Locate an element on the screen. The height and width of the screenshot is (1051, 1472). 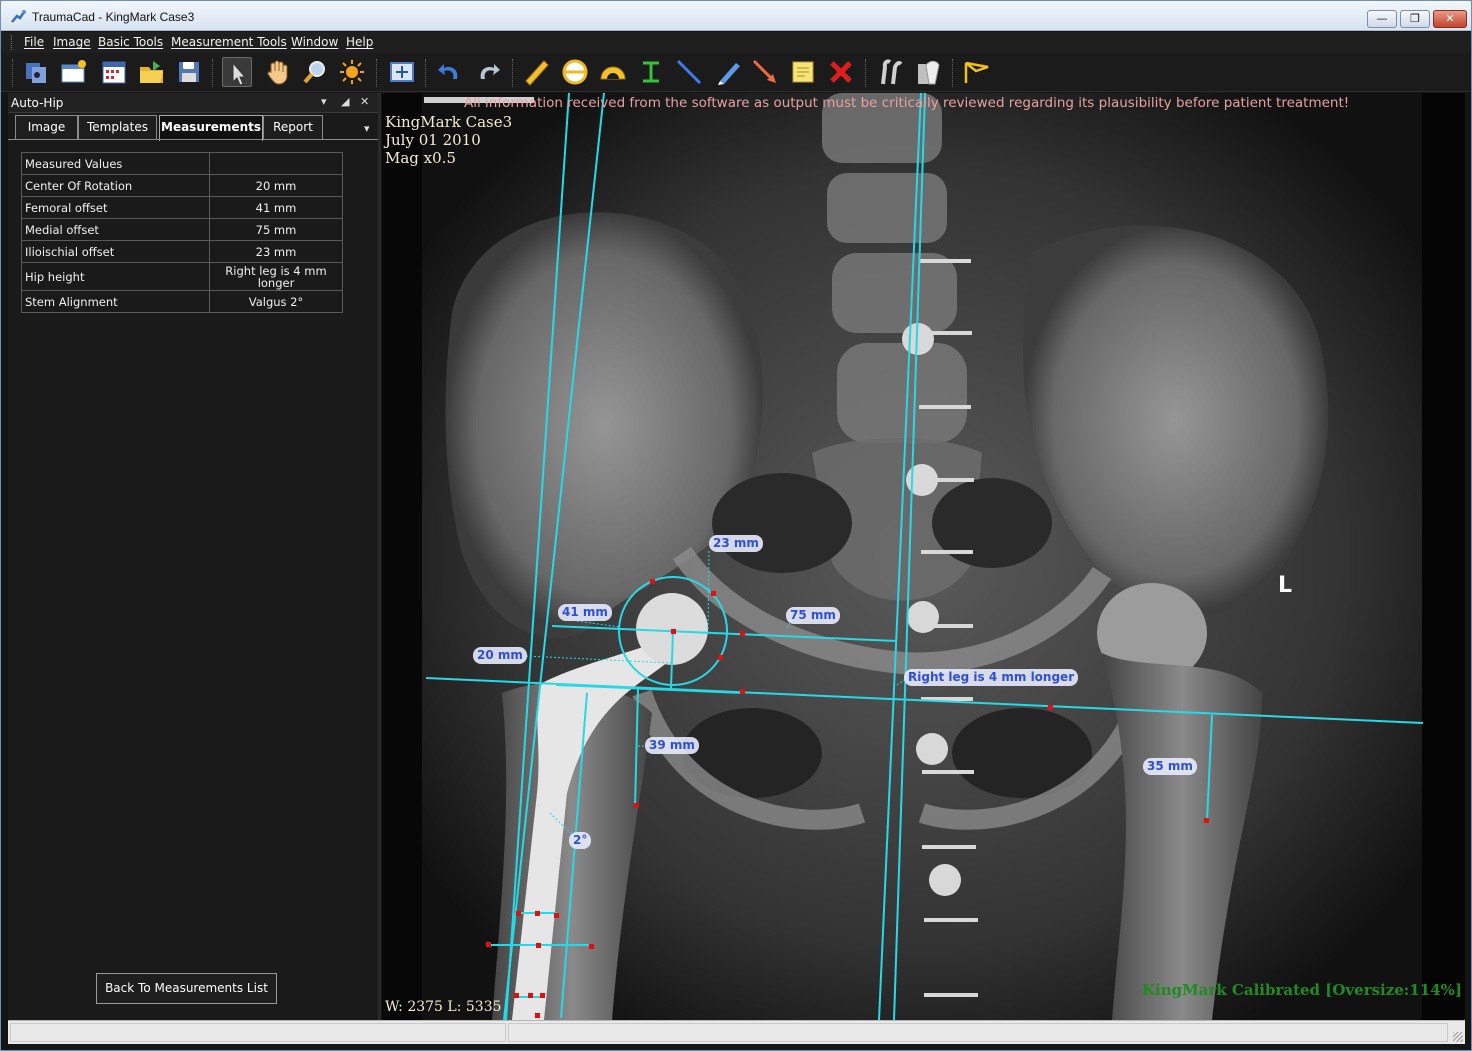
row-label: Stem Alignment is located at coordinates (115, 301).